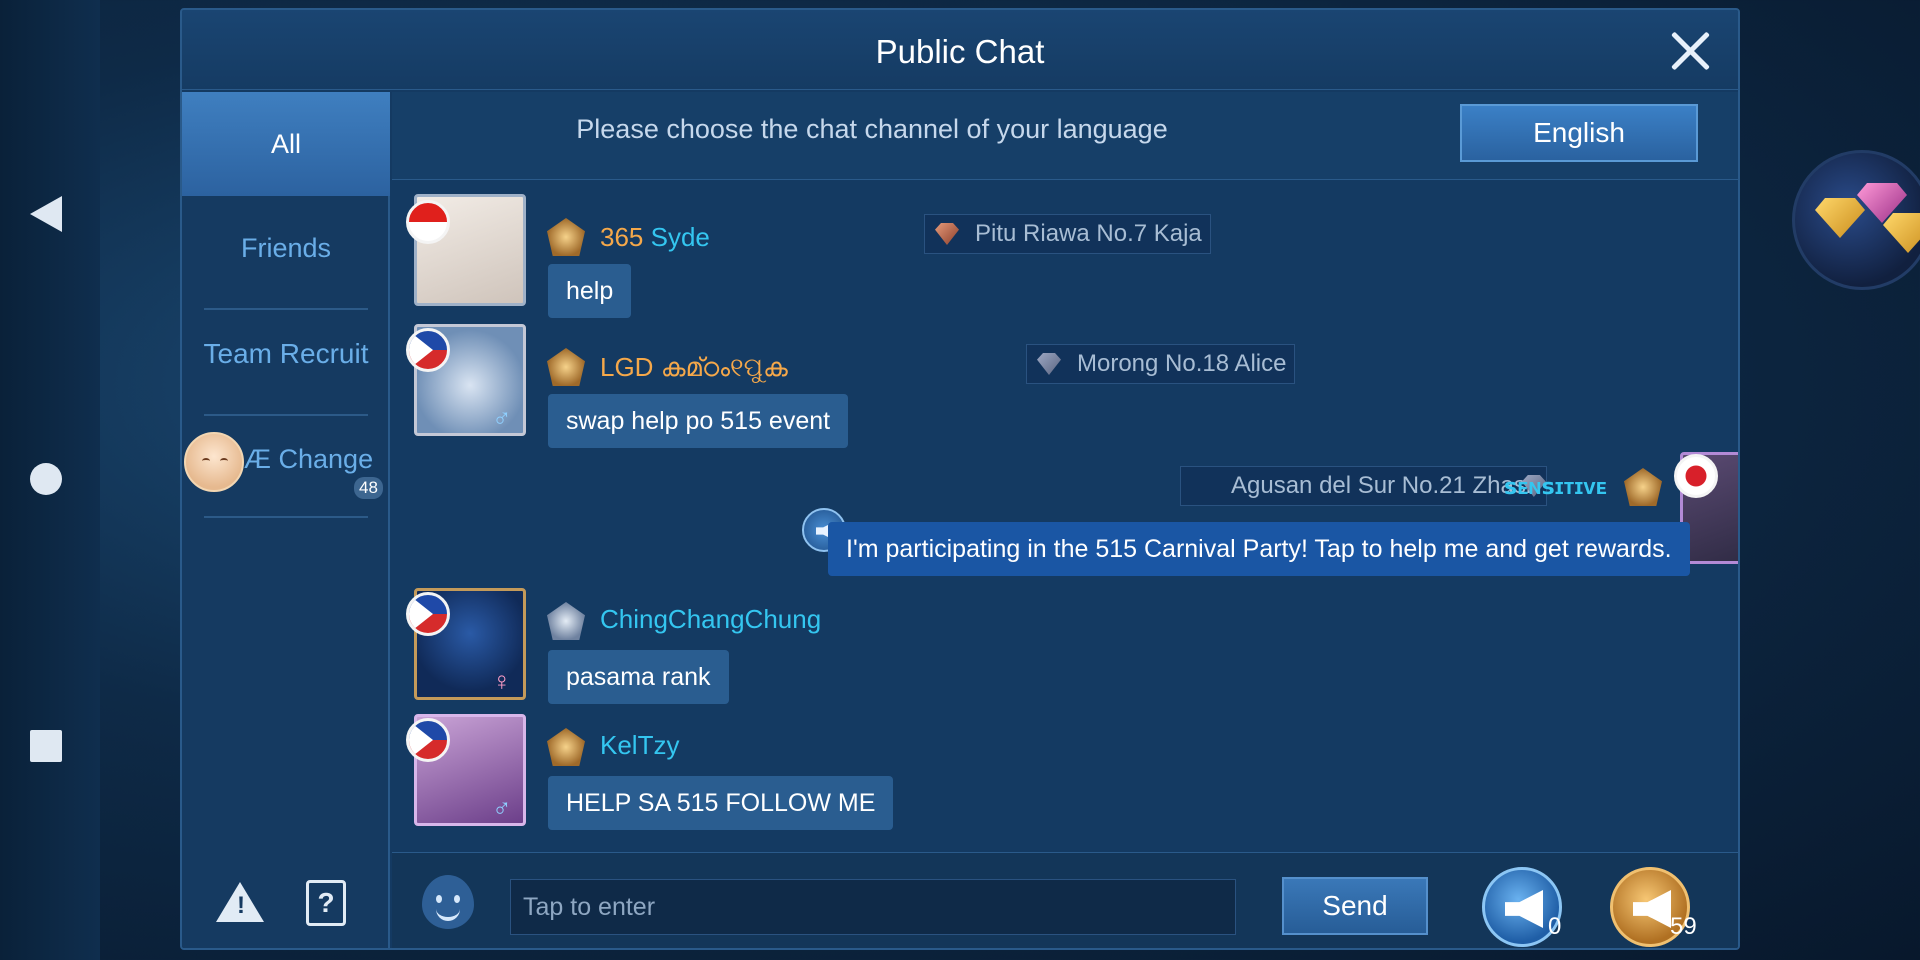 The width and height of the screenshot is (1920, 960). I want to click on japan-flag-icon, so click(1696, 476).